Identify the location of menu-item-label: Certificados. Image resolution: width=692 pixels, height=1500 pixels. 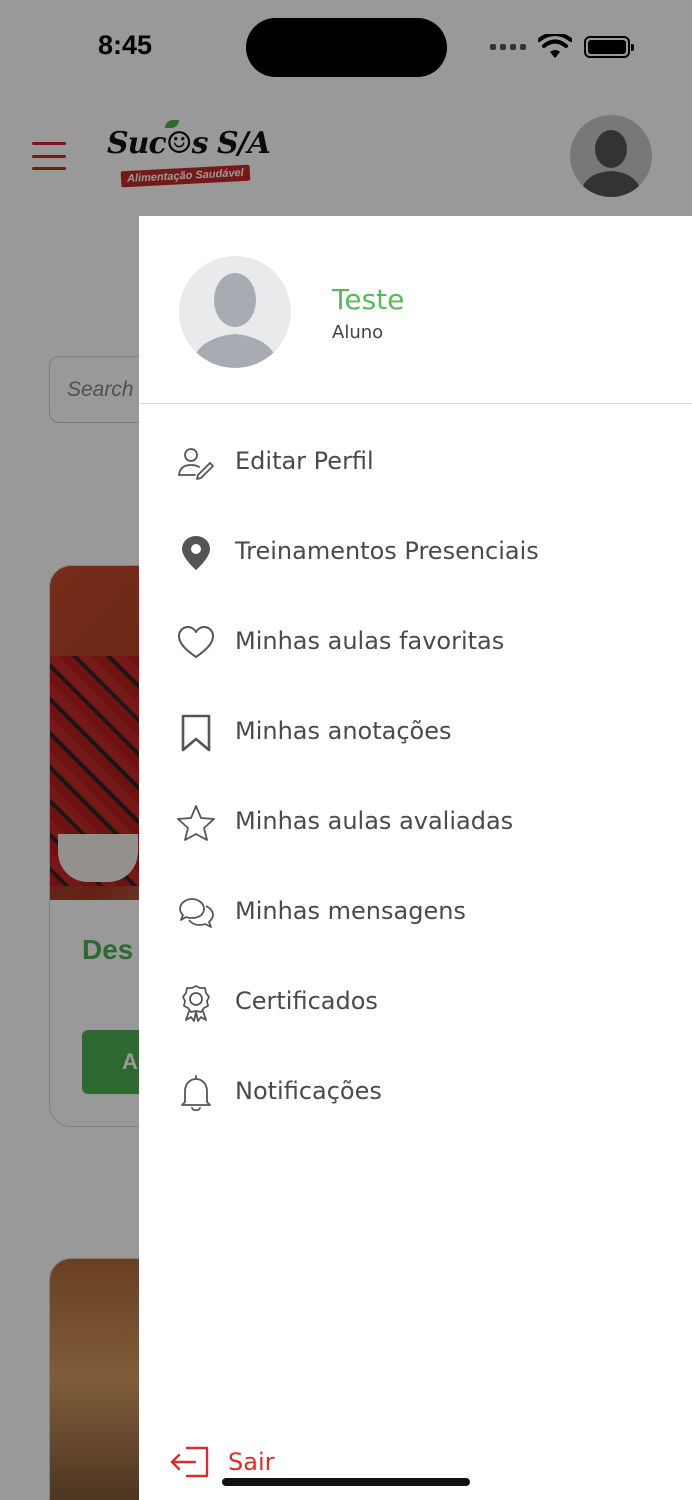
(306, 1001).